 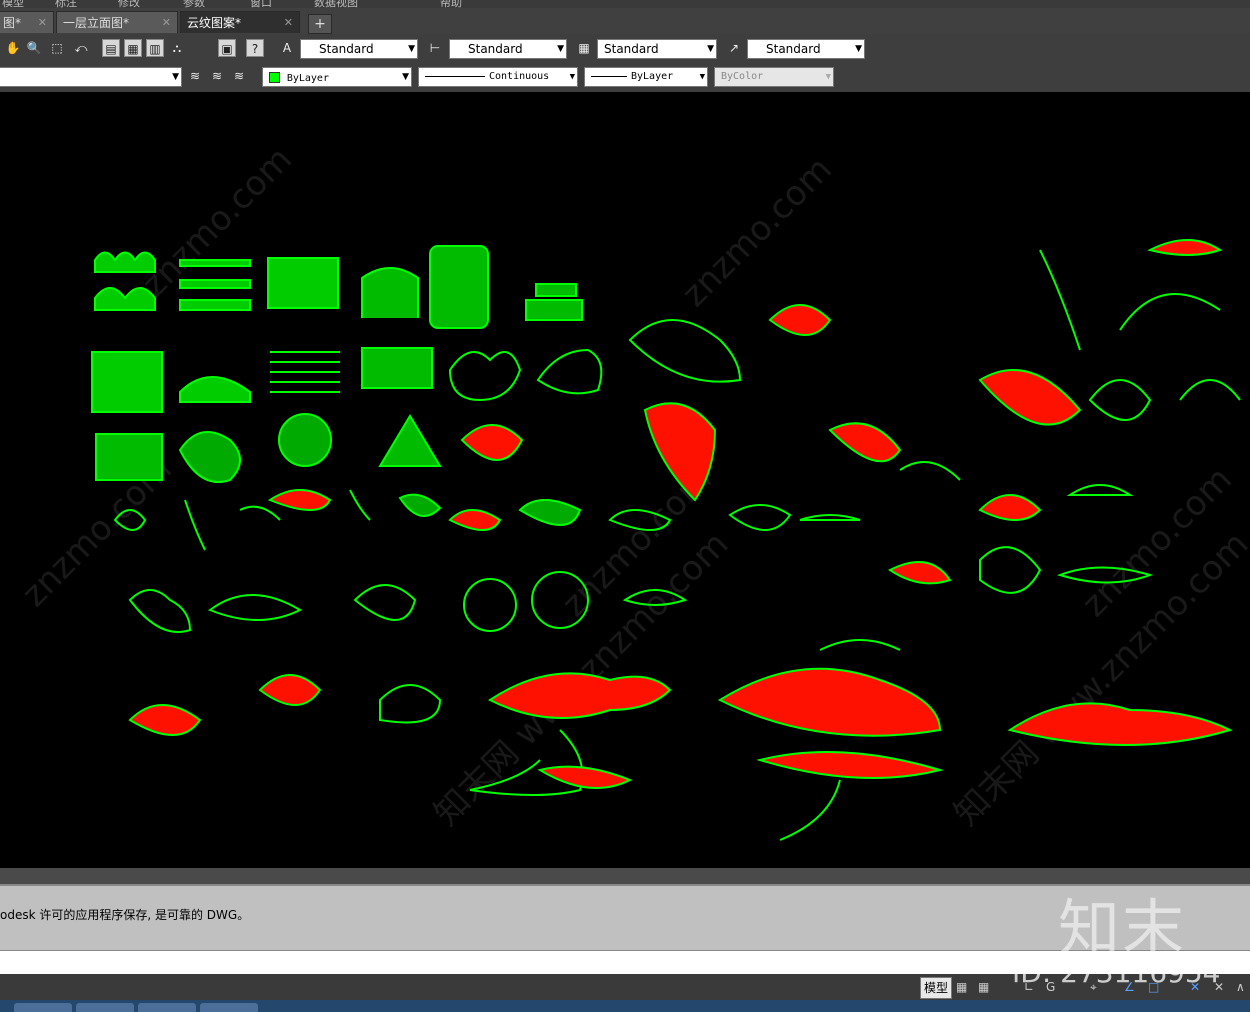 What do you see at coordinates (129, 457) in the screenshot?
I see `ornament-scale-panel` at bounding box center [129, 457].